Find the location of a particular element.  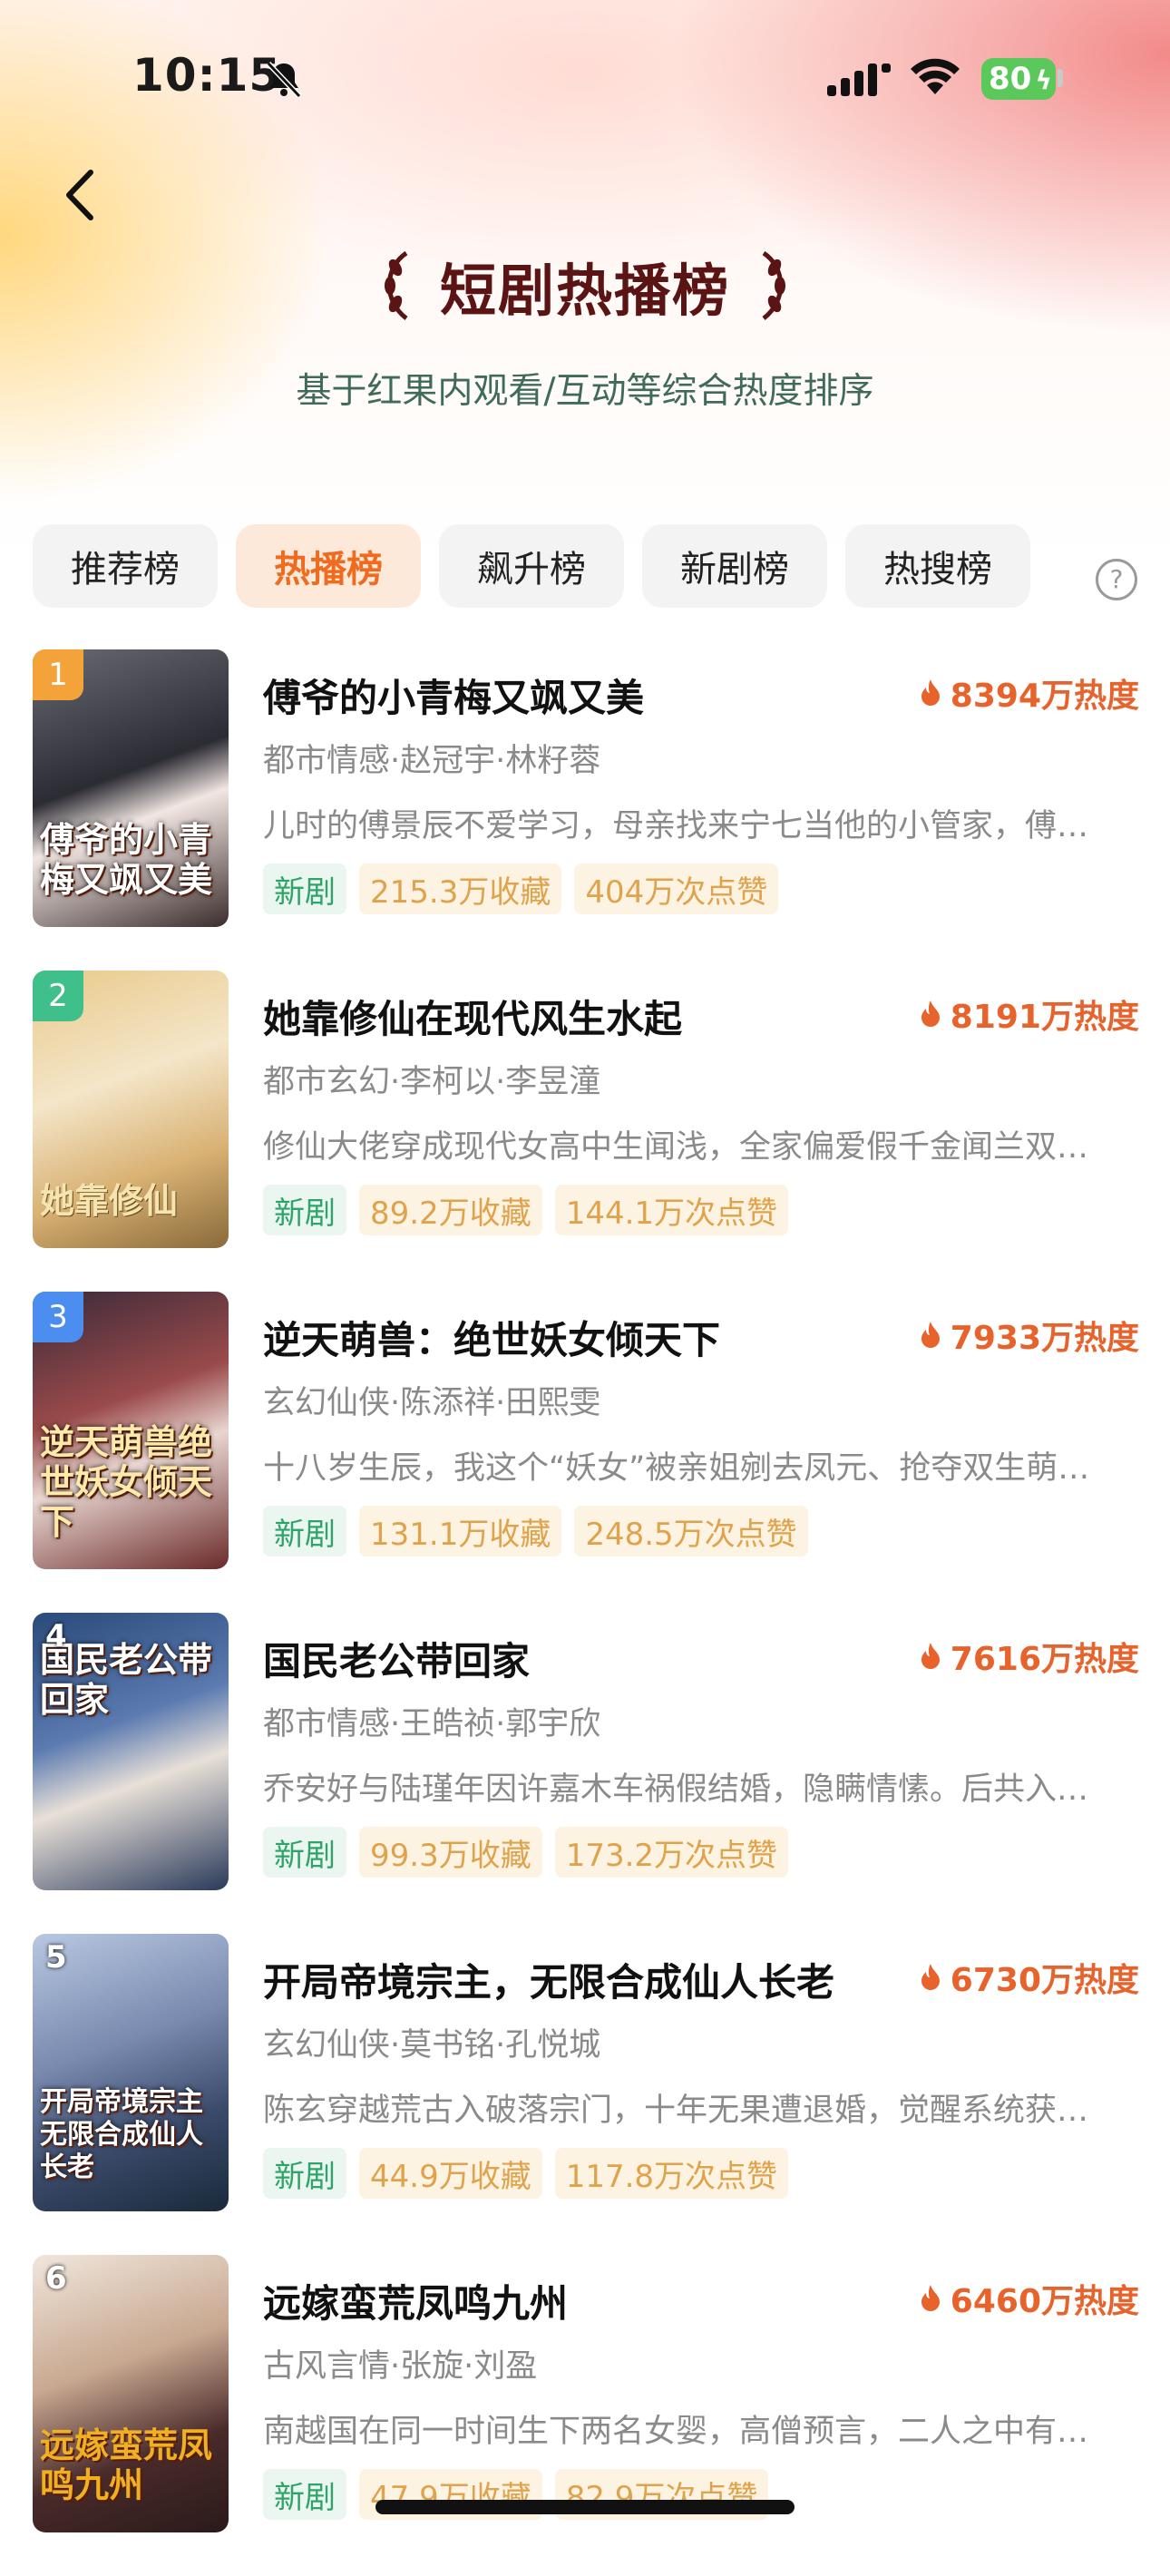

rank-badge: 2 is located at coordinates (58, 996).